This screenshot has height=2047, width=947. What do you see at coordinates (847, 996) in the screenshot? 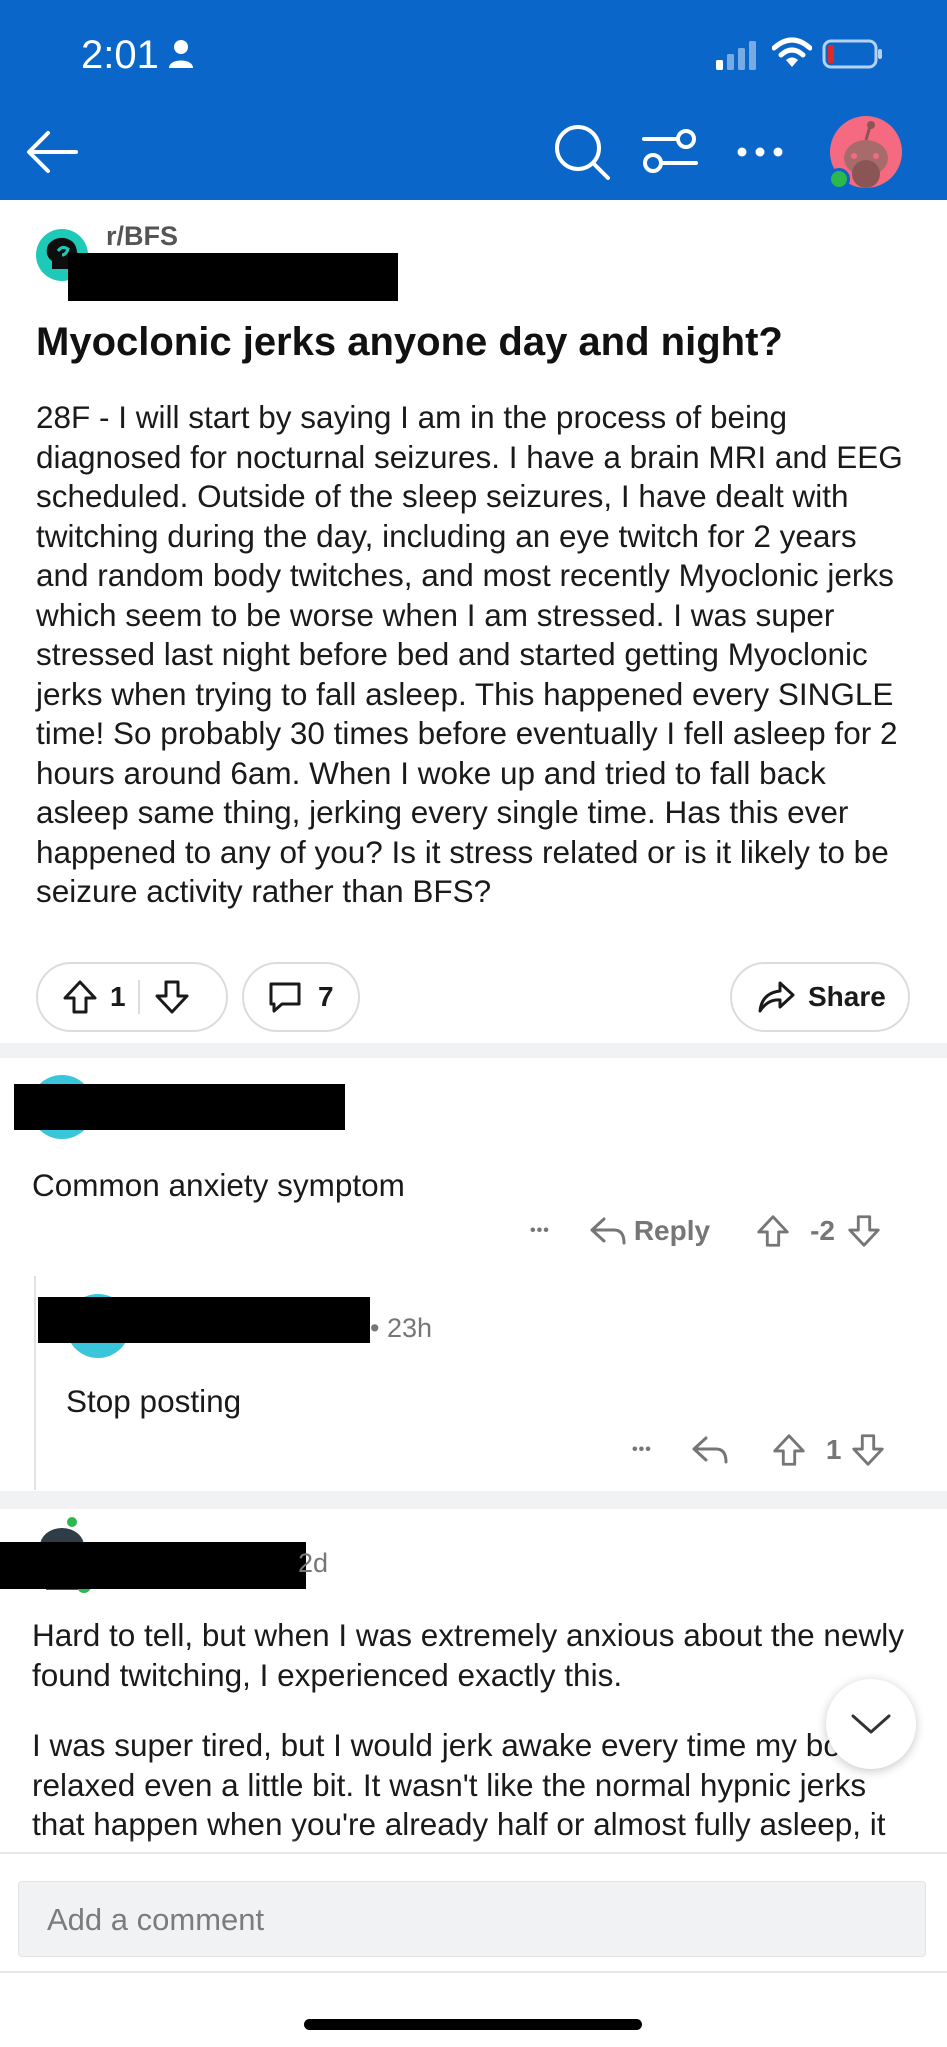
I see `share-label: Share` at bounding box center [847, 996].